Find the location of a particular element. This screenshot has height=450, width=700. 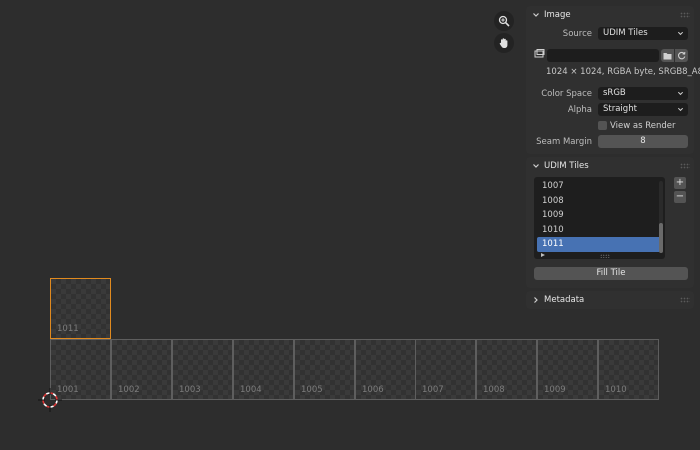

tile-label: 1007 is located at coordinates (433, 390).